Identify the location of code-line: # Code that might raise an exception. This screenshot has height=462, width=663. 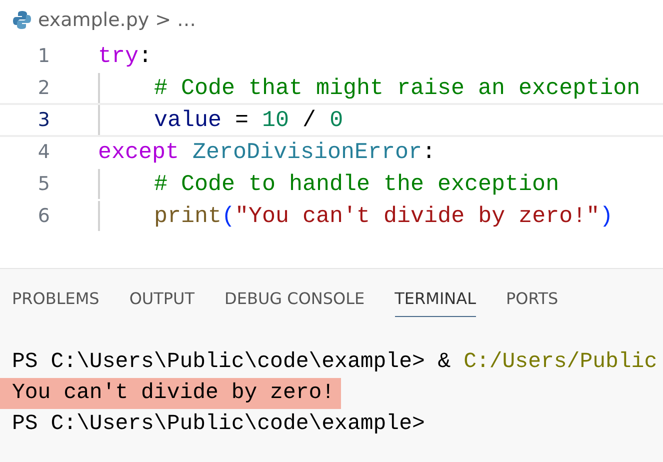
(397, 88).